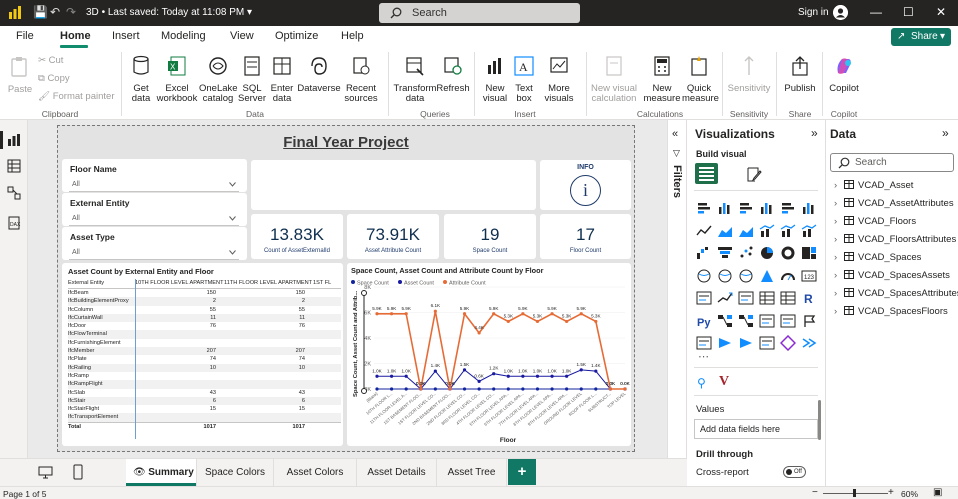 Image resolution: width=958 pixels, height=499 pixels. What do you see at coordinates (352, 36) in the screenshot?
I see `menu-help: Help` at bounding box center [352, 36].